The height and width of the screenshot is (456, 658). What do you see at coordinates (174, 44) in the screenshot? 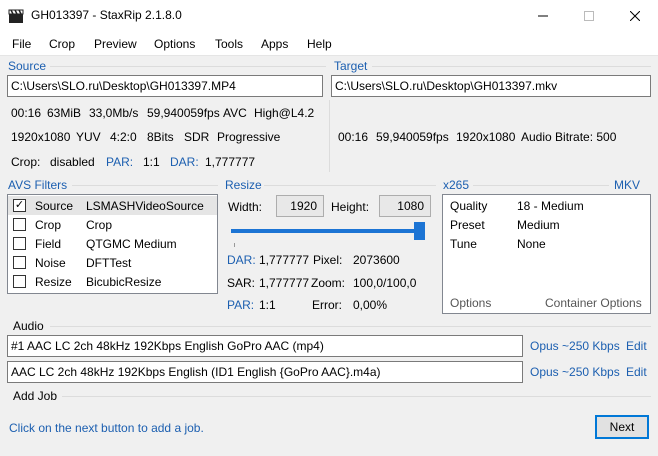
I see `menu-options: Options` at bounding box center [174, 44].